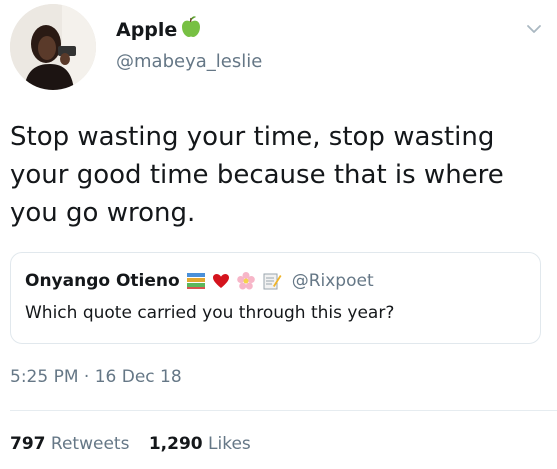 Image resolution: width=557 pixels, height=469 pixels. I want to click on quoted-tweet-header: Onyango Otieno @Rixpoet, so click(199, 281).